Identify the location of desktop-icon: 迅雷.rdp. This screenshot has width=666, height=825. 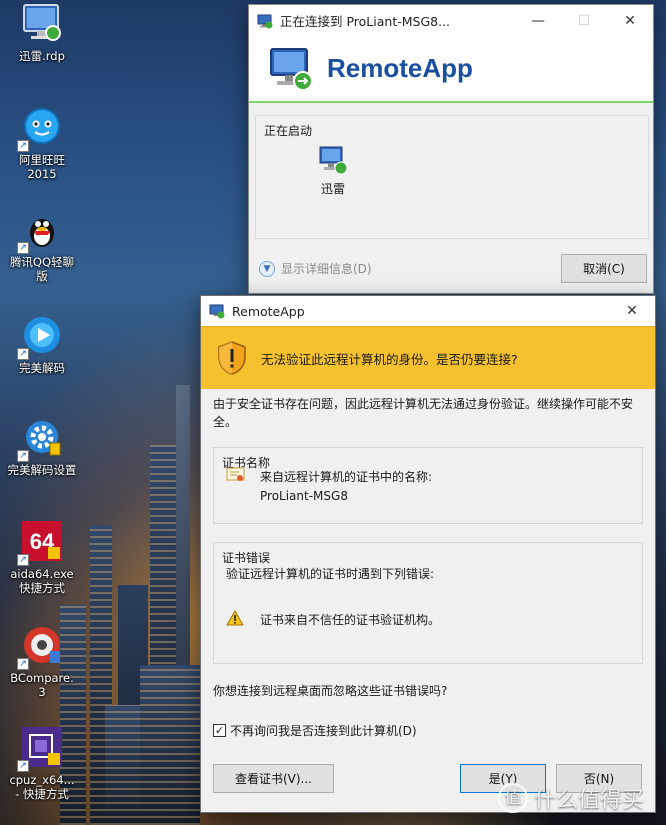
(42, 31).